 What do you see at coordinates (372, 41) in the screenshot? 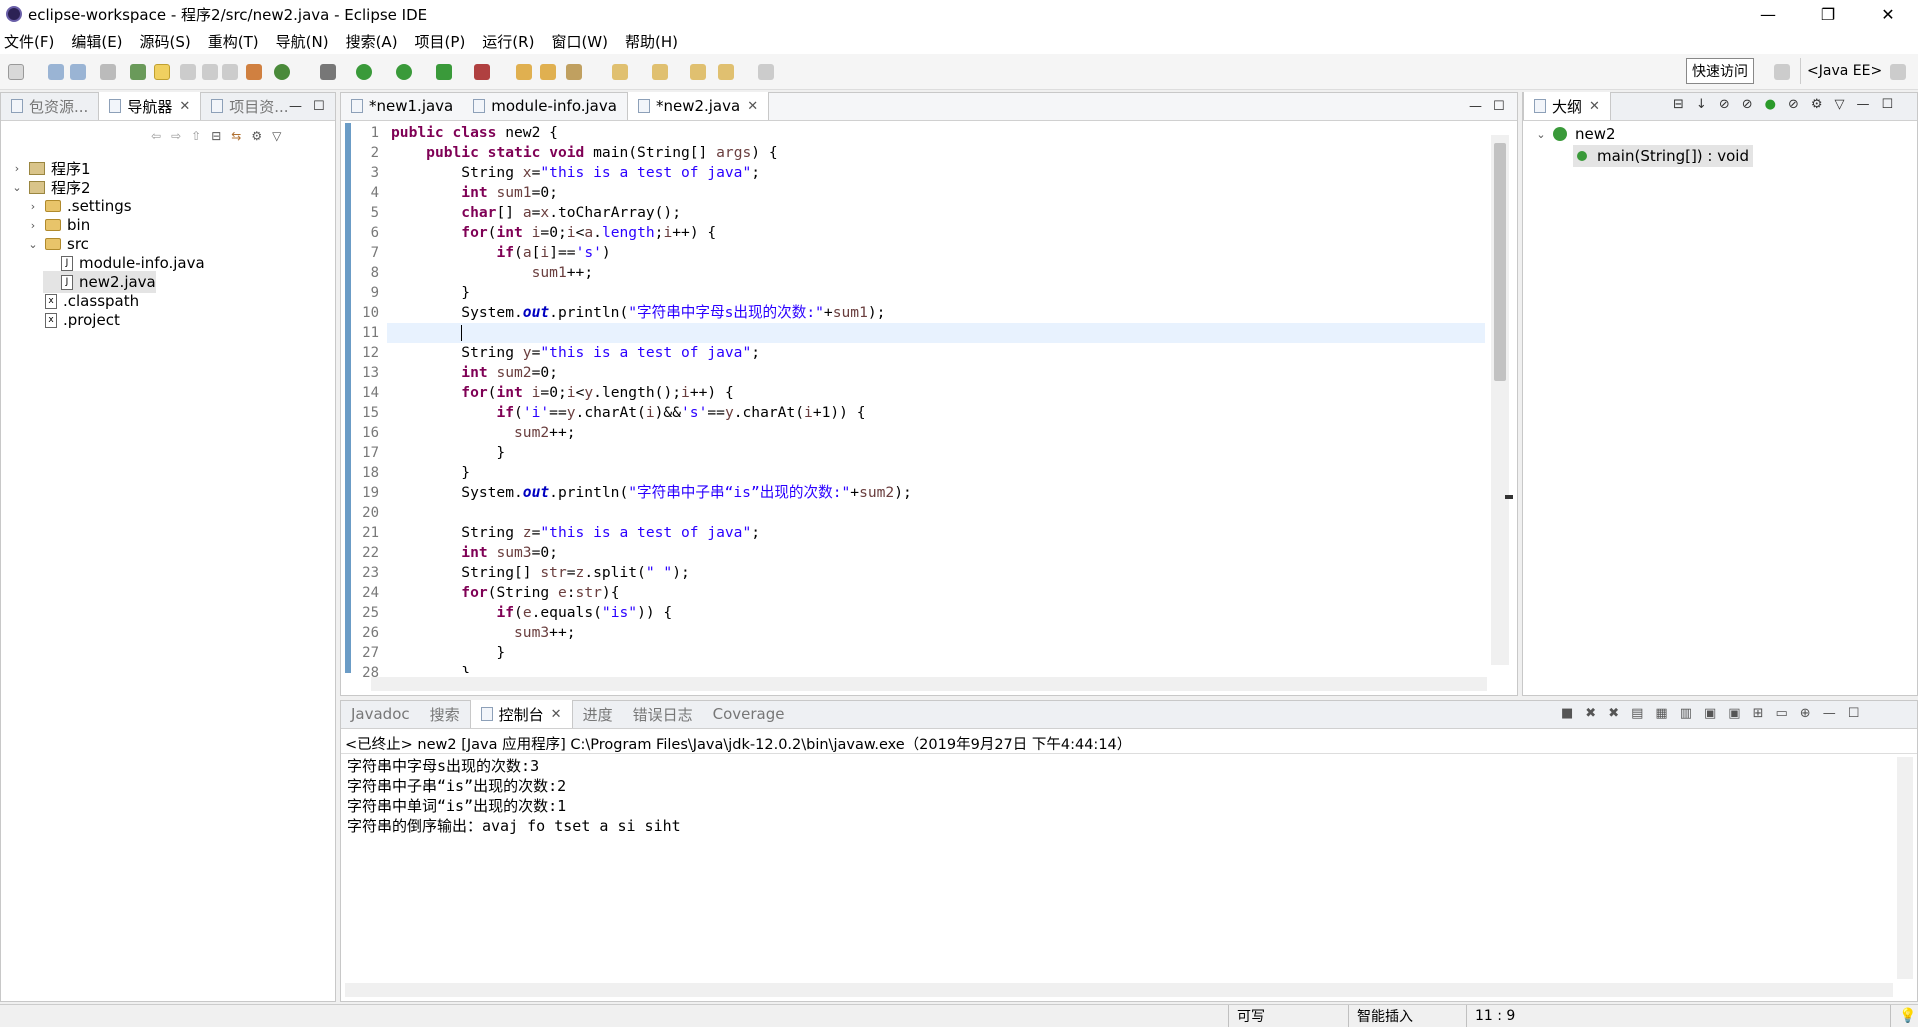
I see `menu-search: 搜索(A)` at bounding box center [372, 41].